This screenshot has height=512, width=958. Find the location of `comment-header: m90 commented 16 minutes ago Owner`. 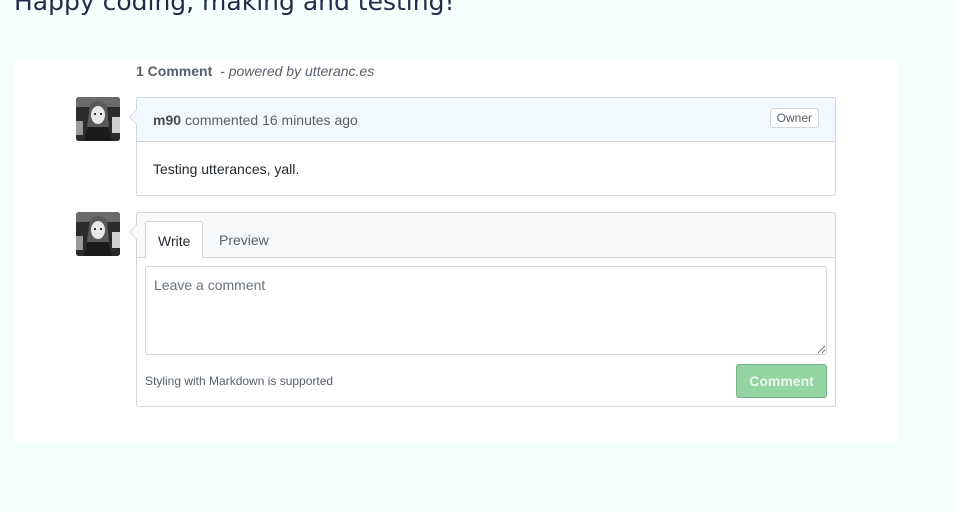

comment-header: m90 commented 16 minutes ago Owner is located at coordinates (486, 120).